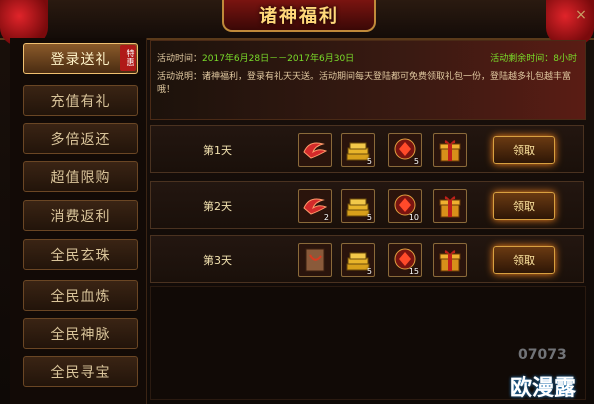  I want to click on sidebar-item-blood-refine: 全民血炼, so click(80, 295).